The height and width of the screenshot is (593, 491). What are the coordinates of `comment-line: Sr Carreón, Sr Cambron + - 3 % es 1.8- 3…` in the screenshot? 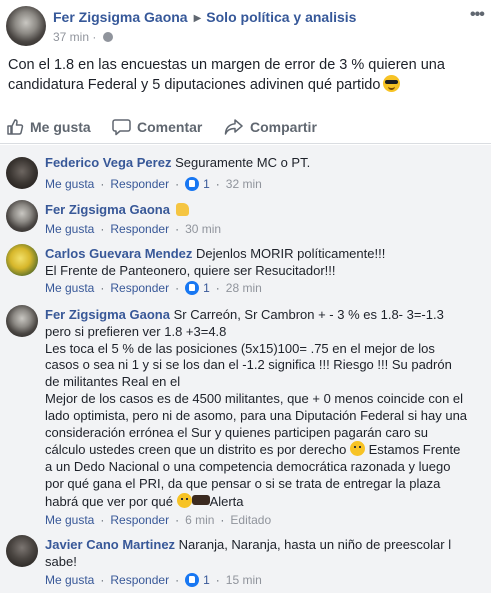 It's located at (308, 314).